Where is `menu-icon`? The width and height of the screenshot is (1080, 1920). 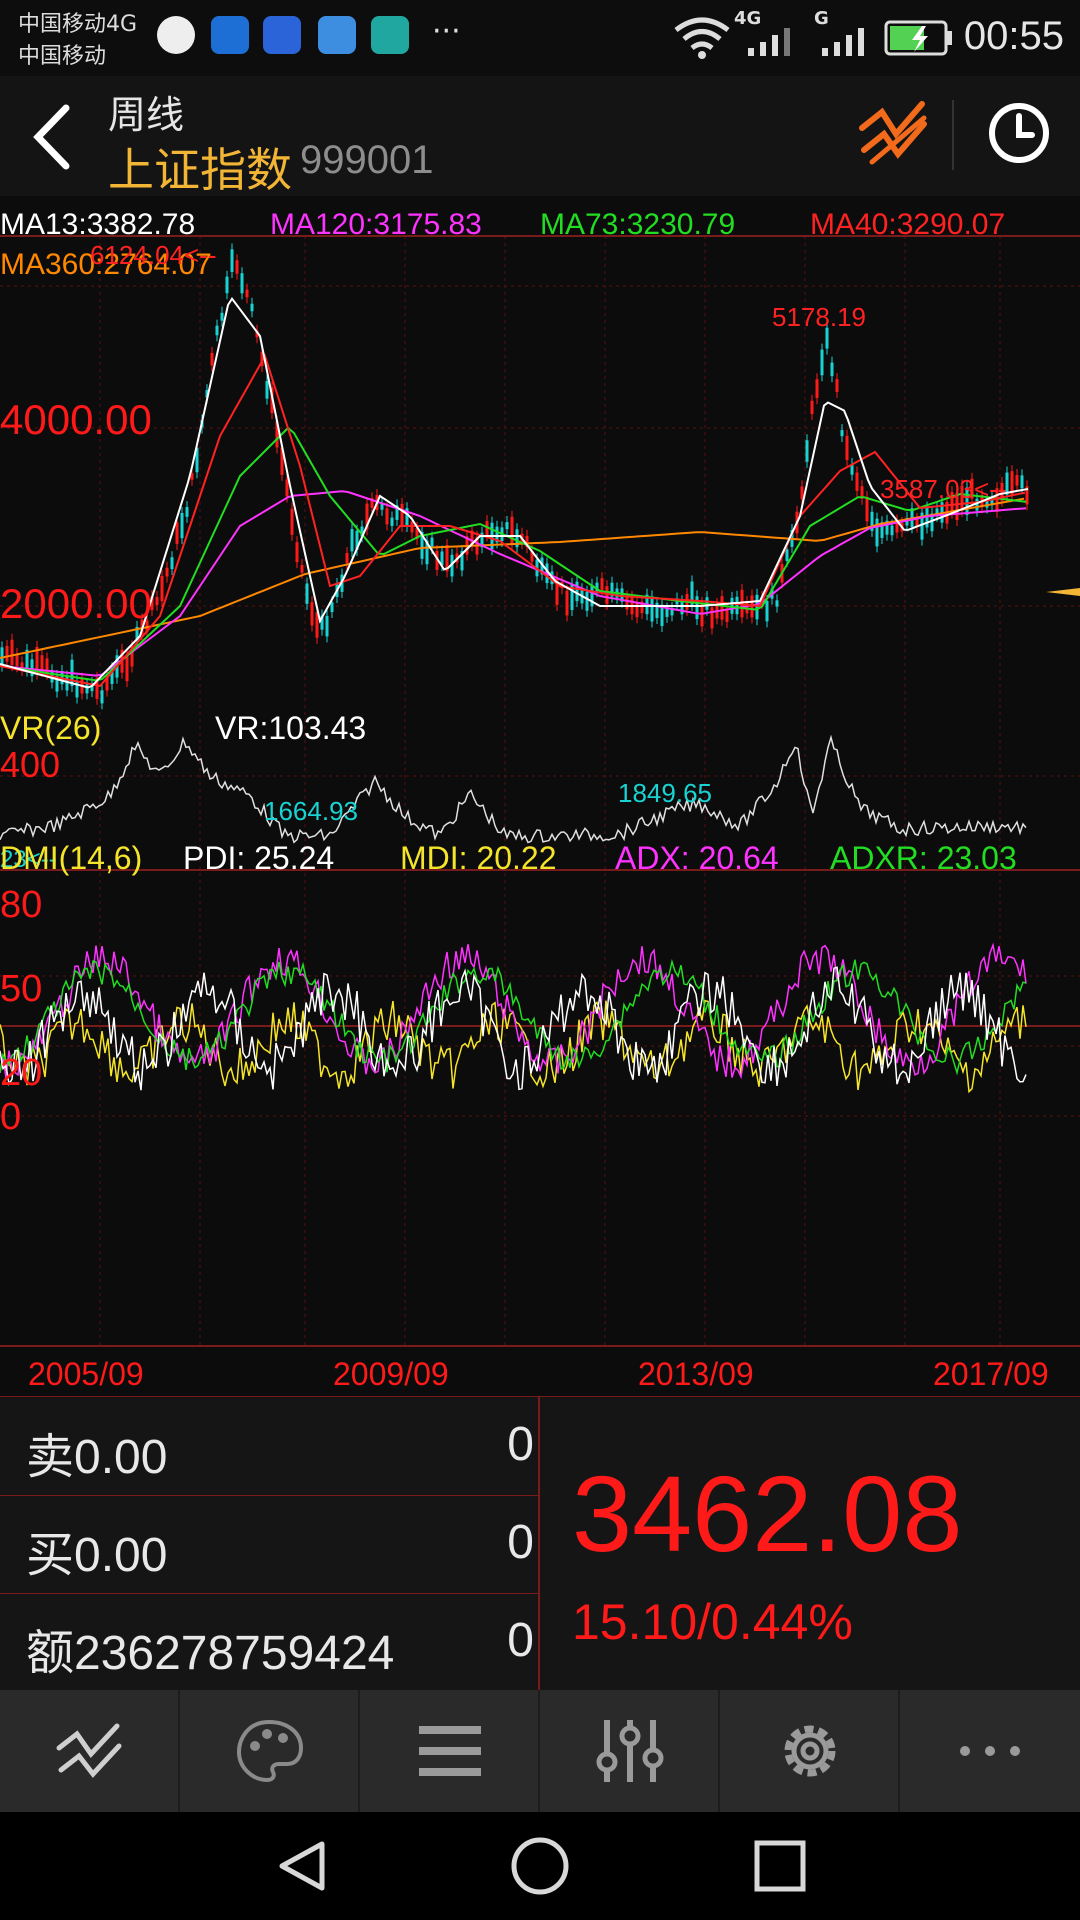
menu-icon is located at coordinates (450, 1751).